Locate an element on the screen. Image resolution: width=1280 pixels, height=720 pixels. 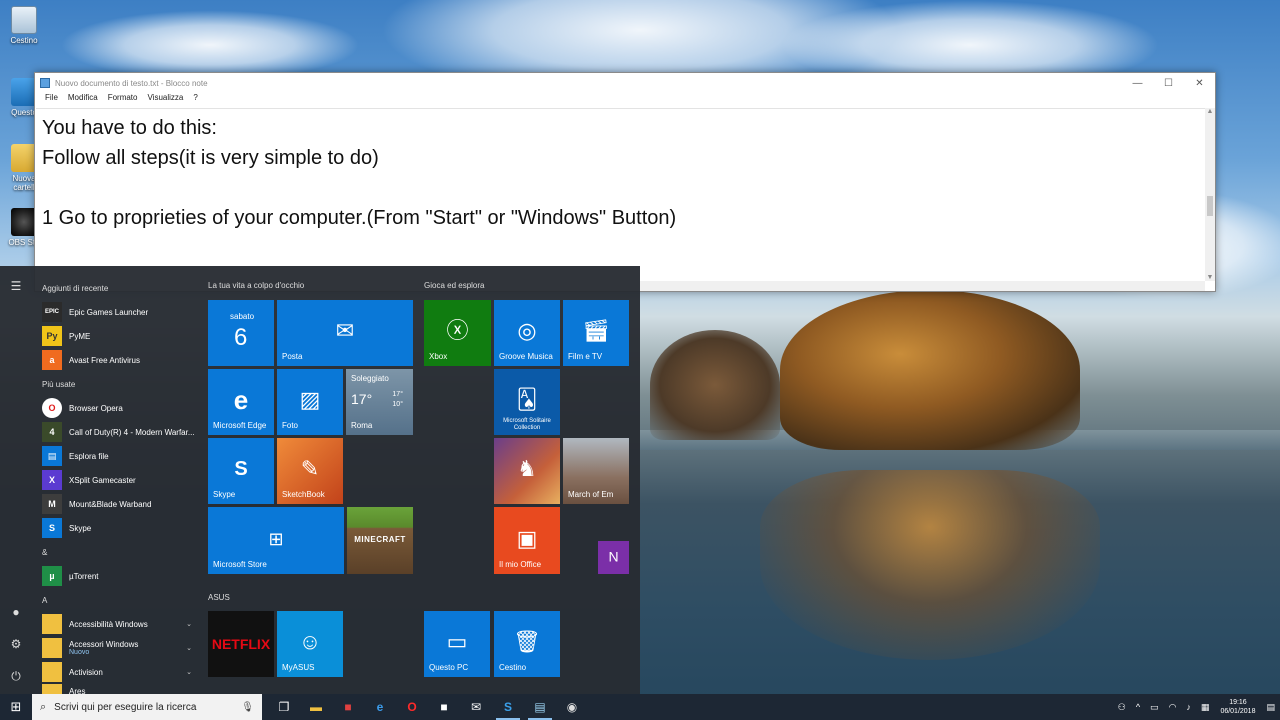
notepad-icon: ▤ is located at coordinates (540, 707).